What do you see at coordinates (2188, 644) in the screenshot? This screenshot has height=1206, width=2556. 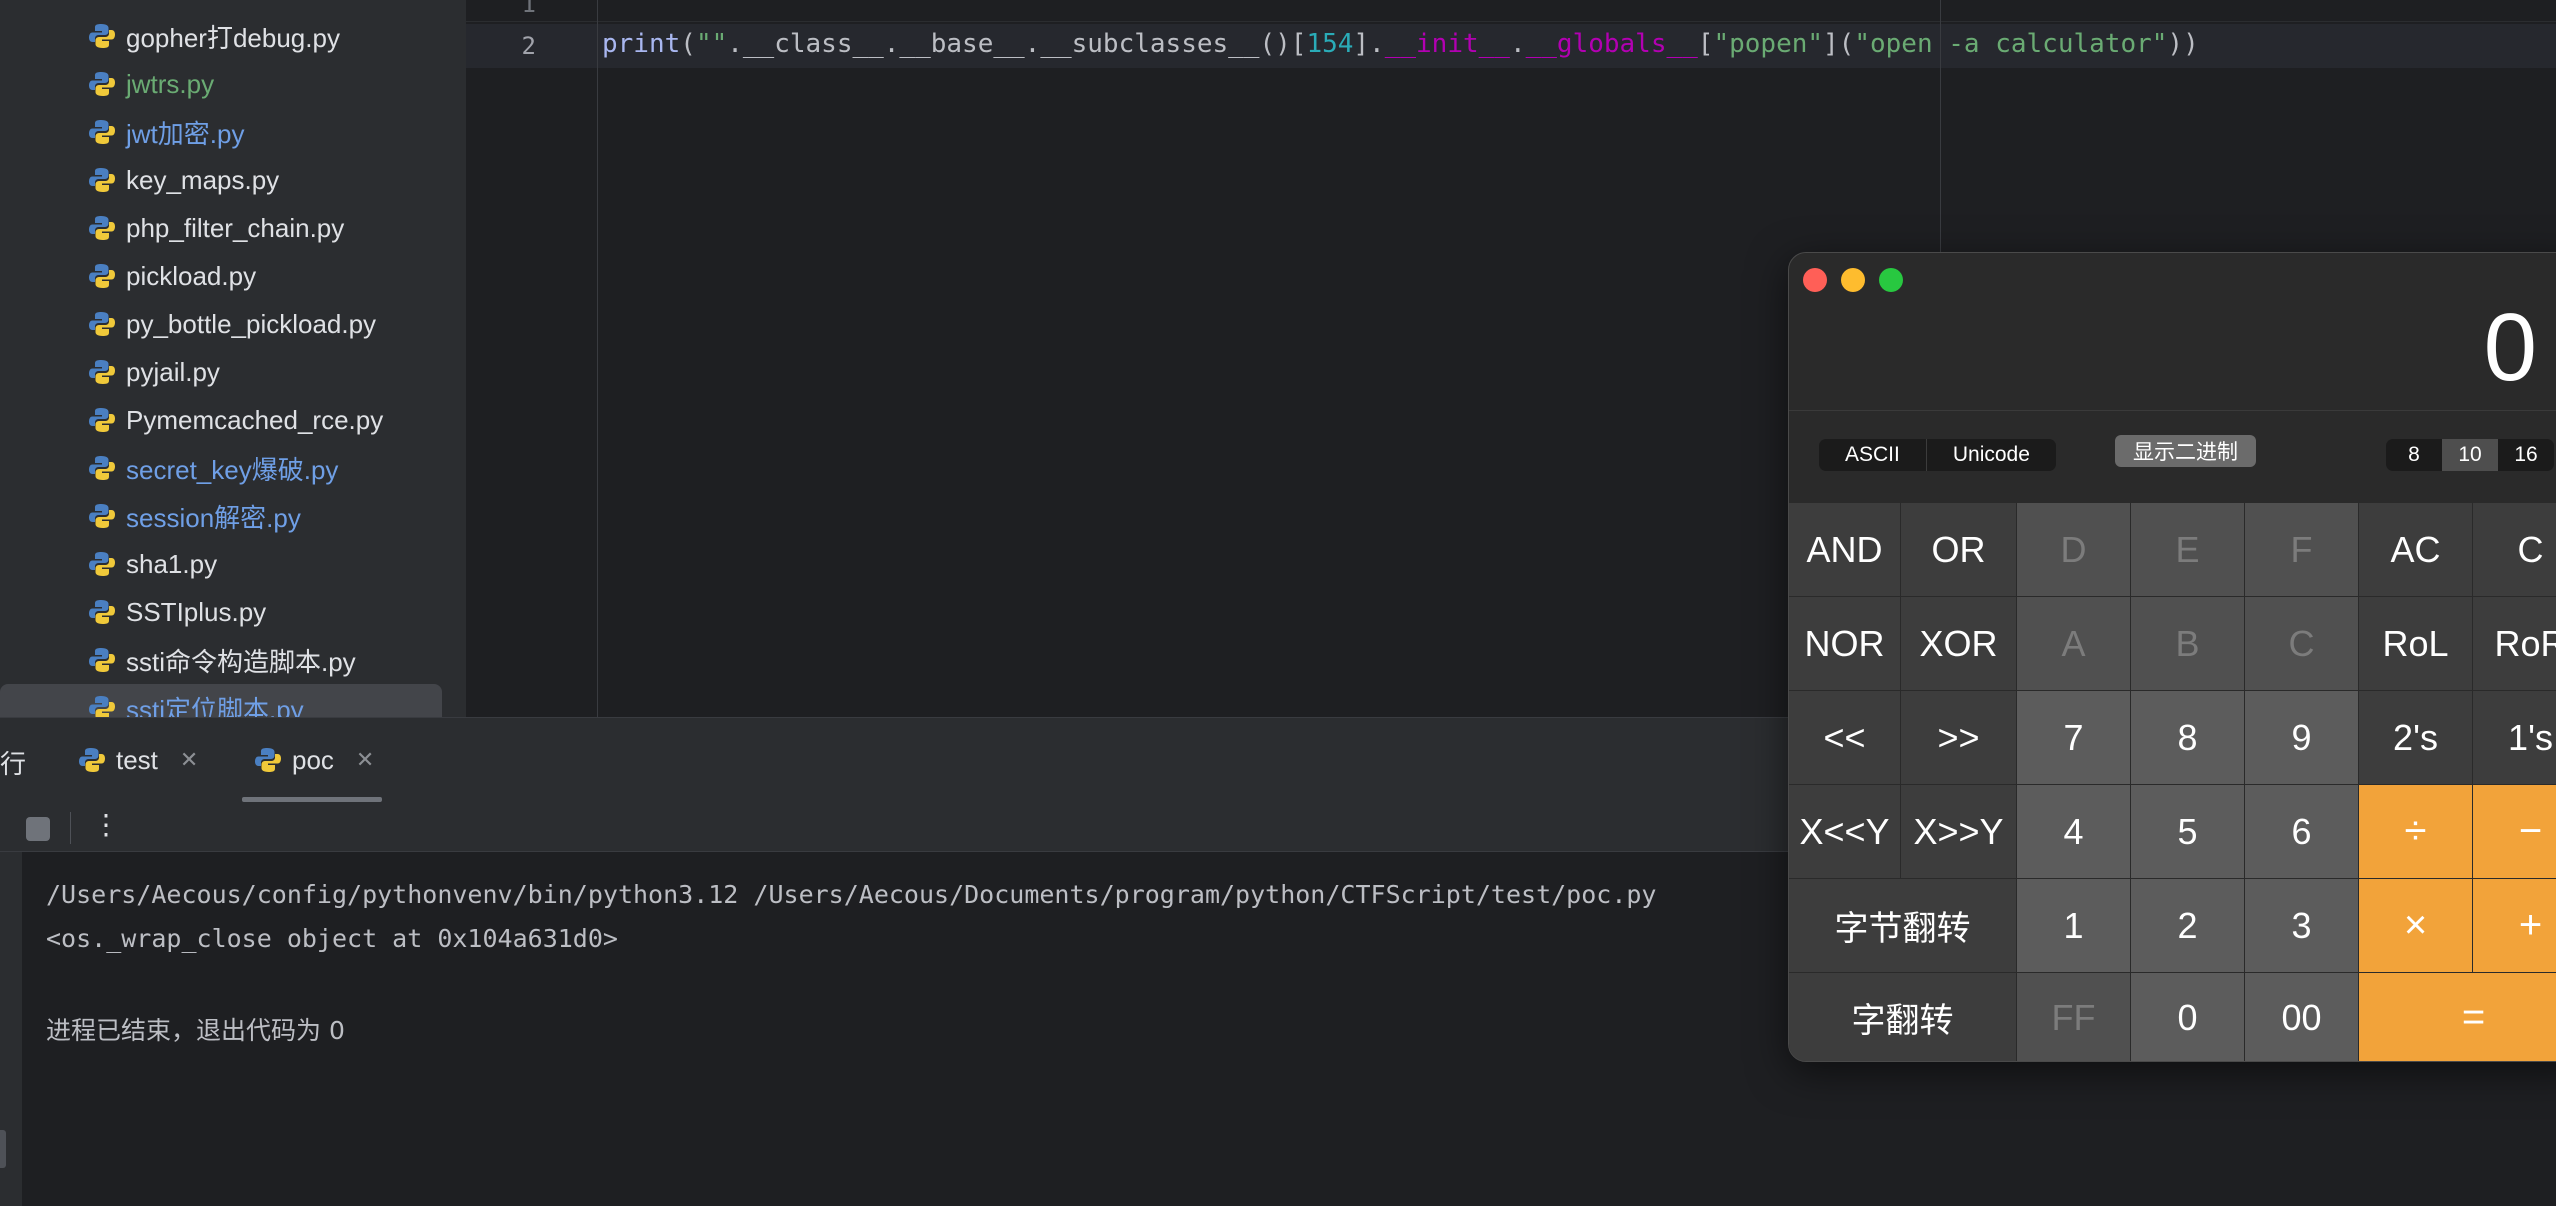 I see `calc-key: B` at bounding box center [2188, 644].